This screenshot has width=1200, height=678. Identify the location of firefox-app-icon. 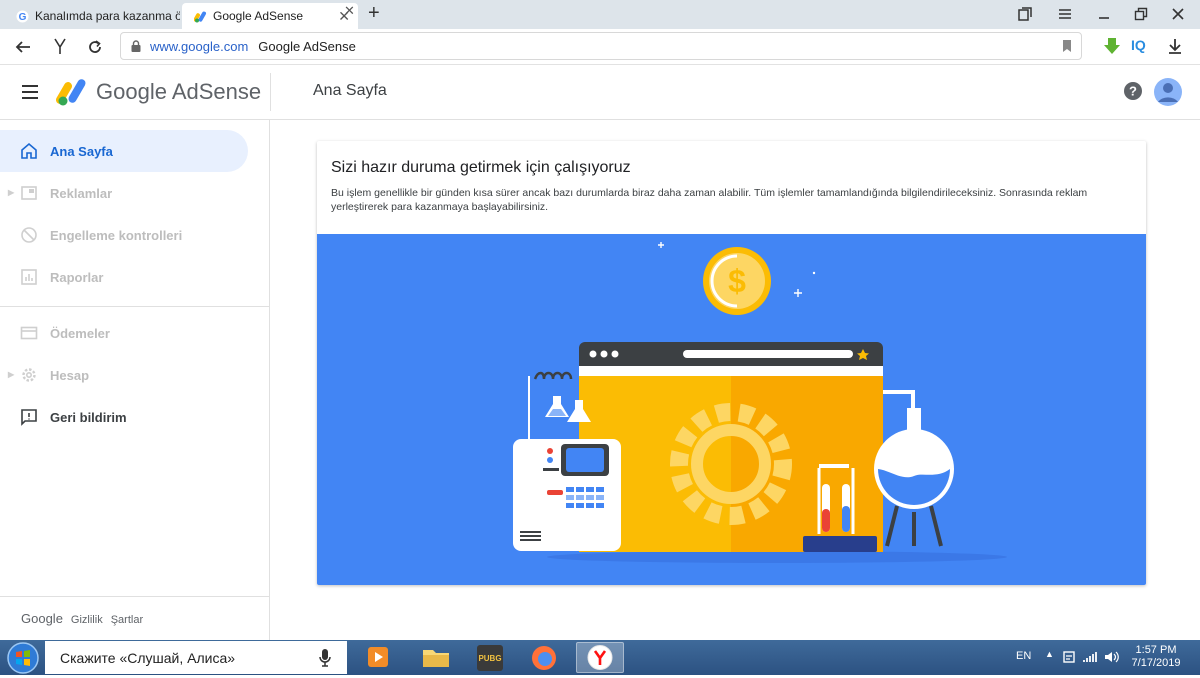
(544, 657).